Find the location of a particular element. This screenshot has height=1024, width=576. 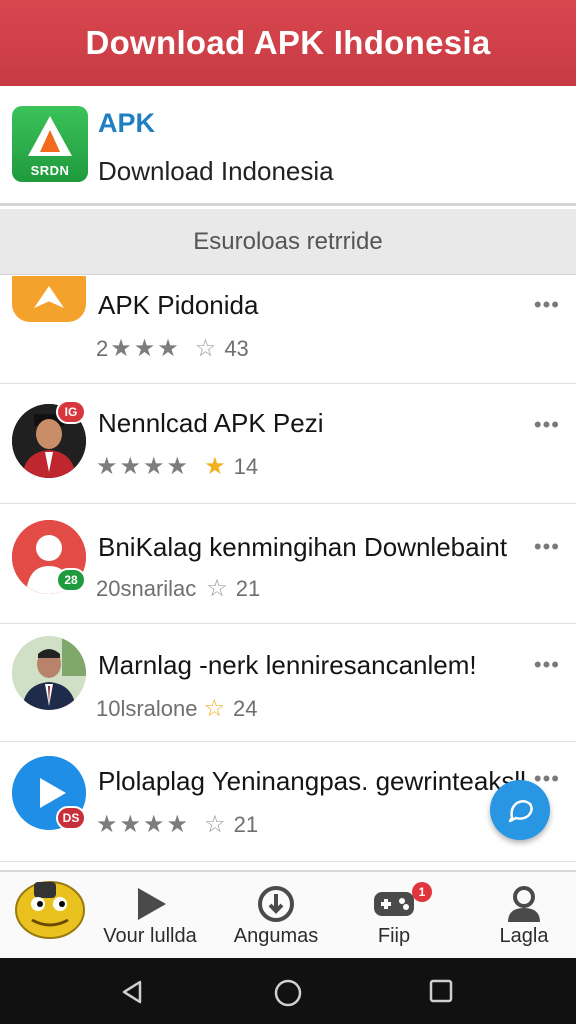

item-title: Marnlag -nerk lenniresancanlem! is located at coordinates (287, 665).